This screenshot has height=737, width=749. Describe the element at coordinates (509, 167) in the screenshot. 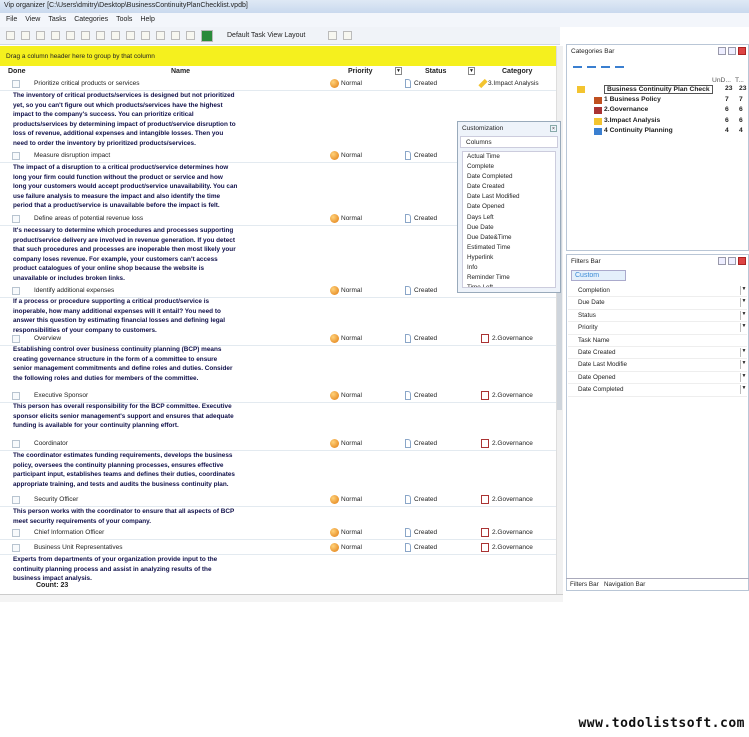

I see `column-option: Complete` at that location.